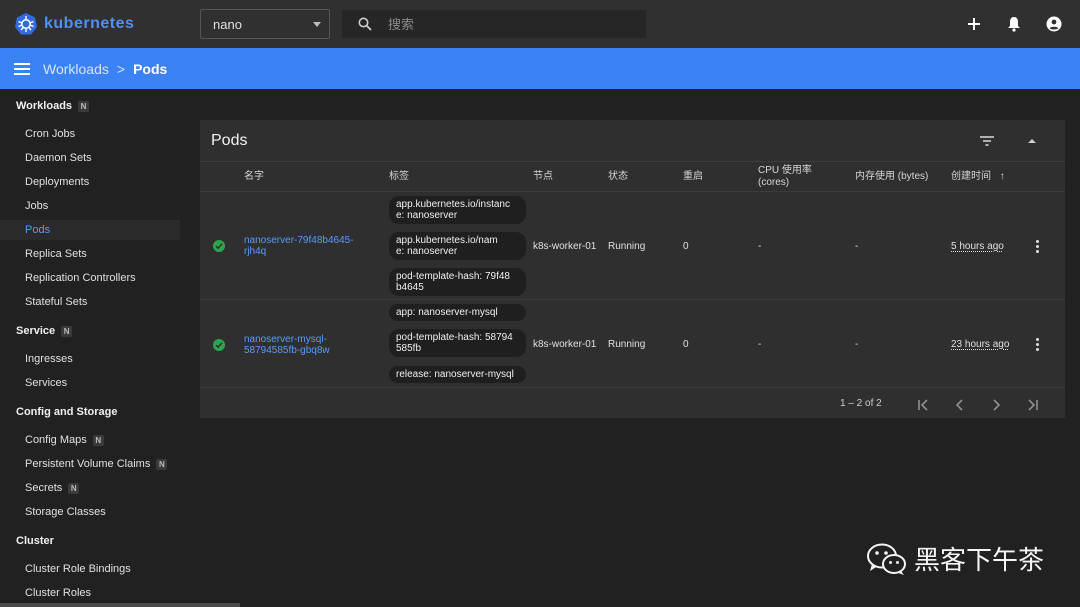 The height and width of the screenshot is (607, 1080). I want to click on menu-icon, so click(22, 68).